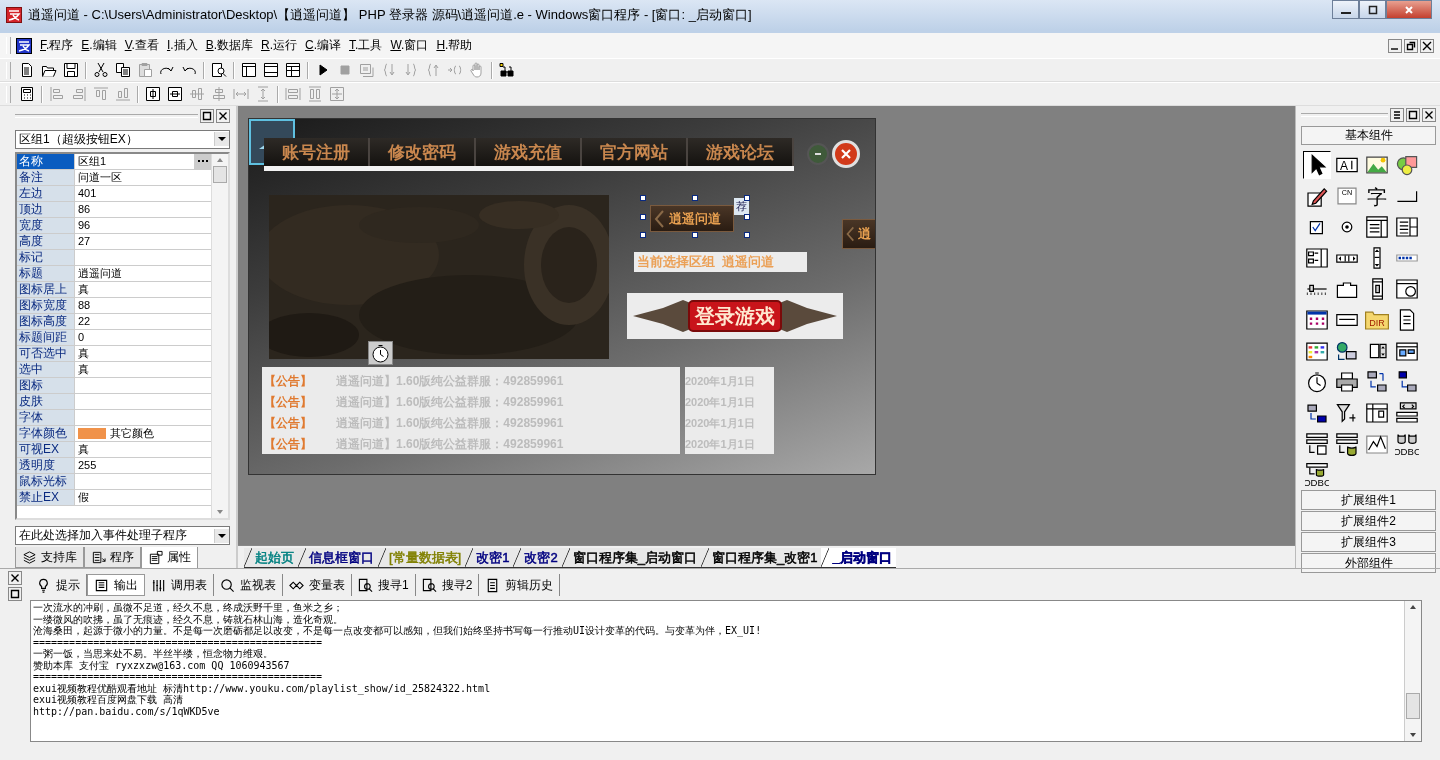 The height and width of the screenshot is (760, 1440). I want to click on component-group-button: 扩展组件1, so click(1368, 500).